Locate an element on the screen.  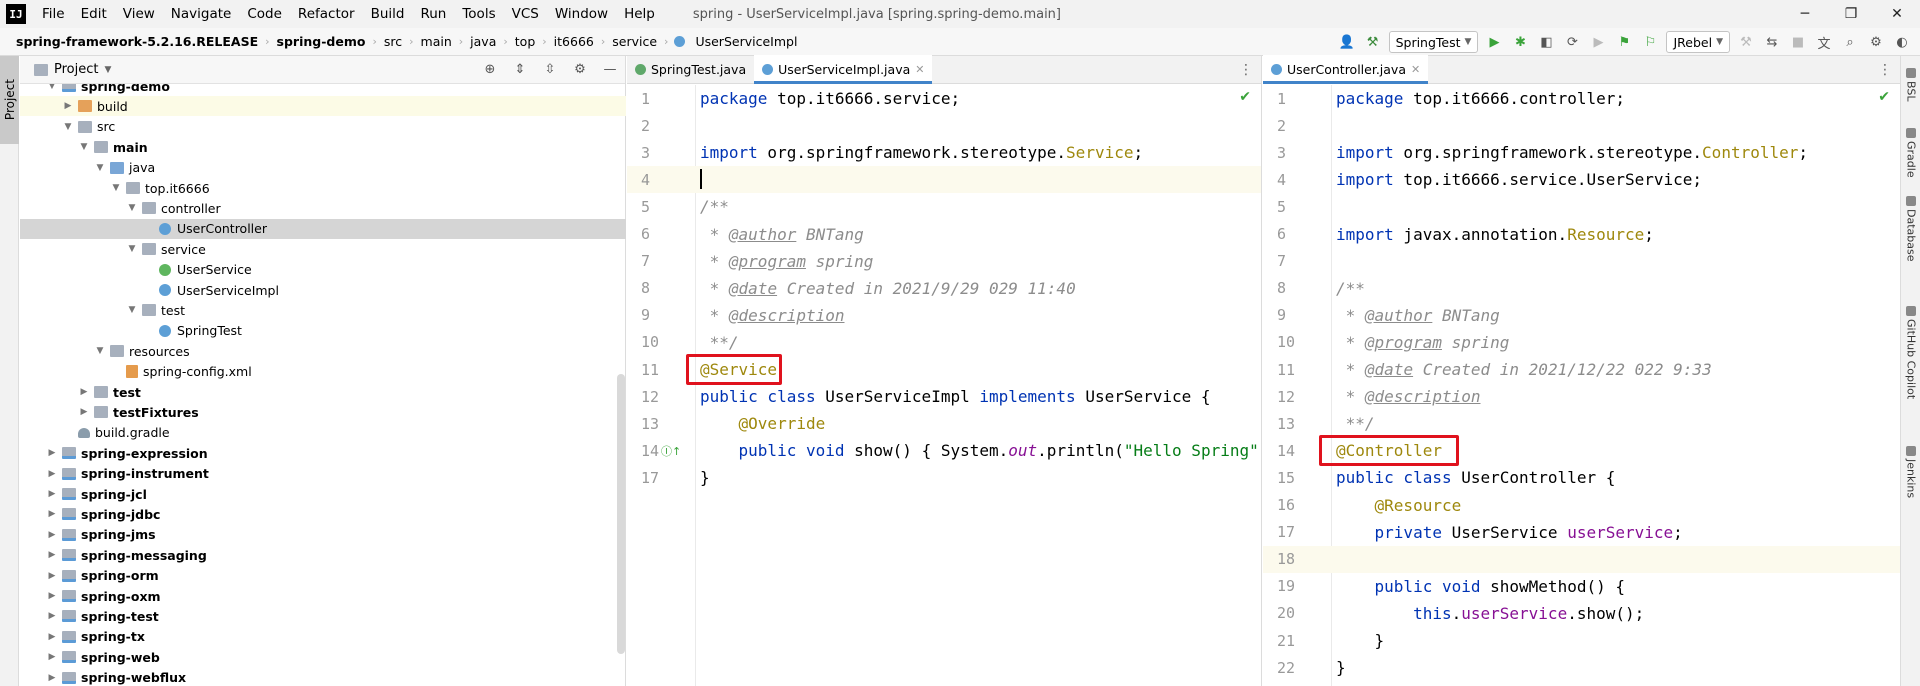
tree-node: ▶ spring-webflux is located at coordinates (323, 677).